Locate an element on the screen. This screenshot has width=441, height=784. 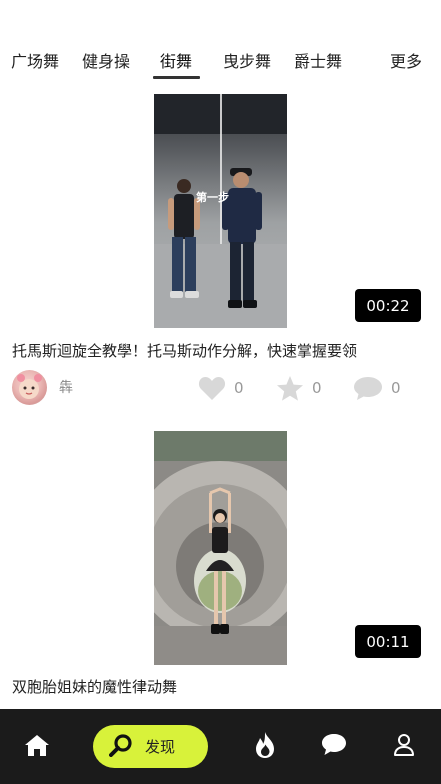
video-title: 双胞胎姐妹的魔性律动舞 is located at coordinates (94, 686).